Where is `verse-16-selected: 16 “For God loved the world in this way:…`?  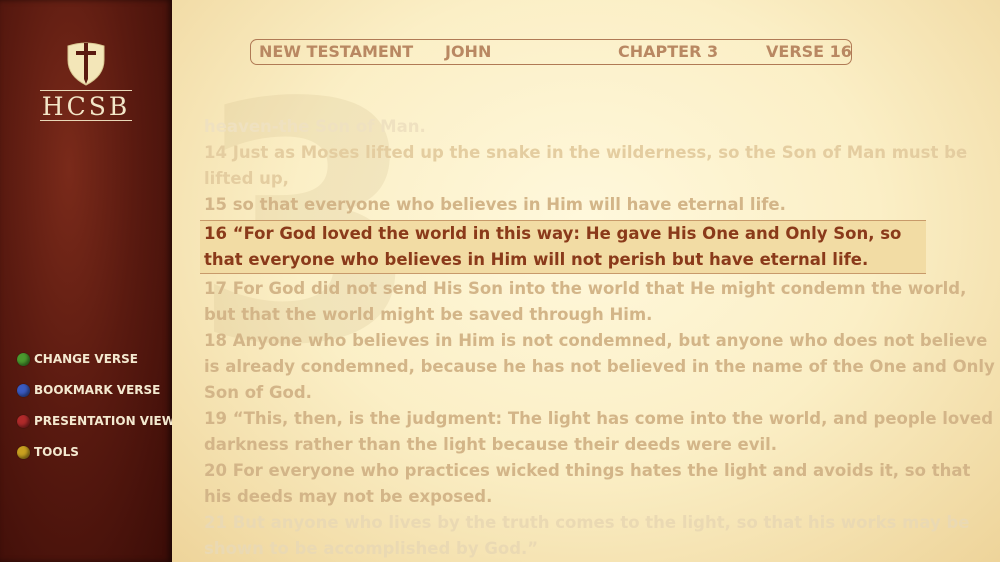
verse-16-selected: 16 “For God loved the world in this way:… is located at coordinates (563, 247).